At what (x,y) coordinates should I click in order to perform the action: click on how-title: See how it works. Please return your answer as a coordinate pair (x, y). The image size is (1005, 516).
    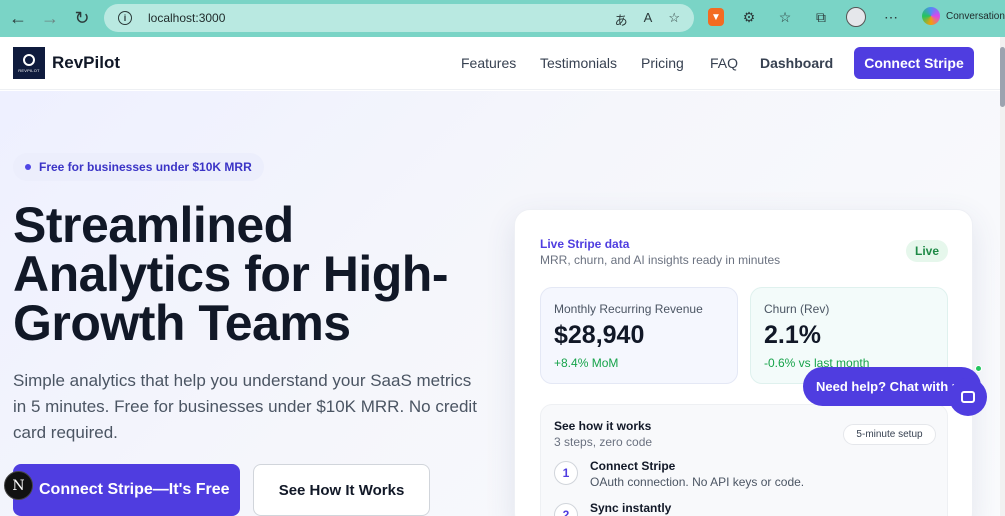
    Looking at the image, I should click on (603, 426).